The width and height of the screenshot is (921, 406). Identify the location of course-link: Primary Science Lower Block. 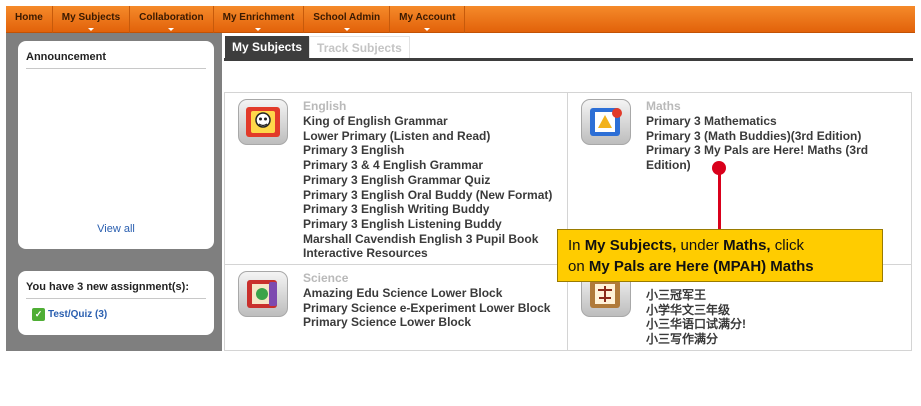
(434, 322).